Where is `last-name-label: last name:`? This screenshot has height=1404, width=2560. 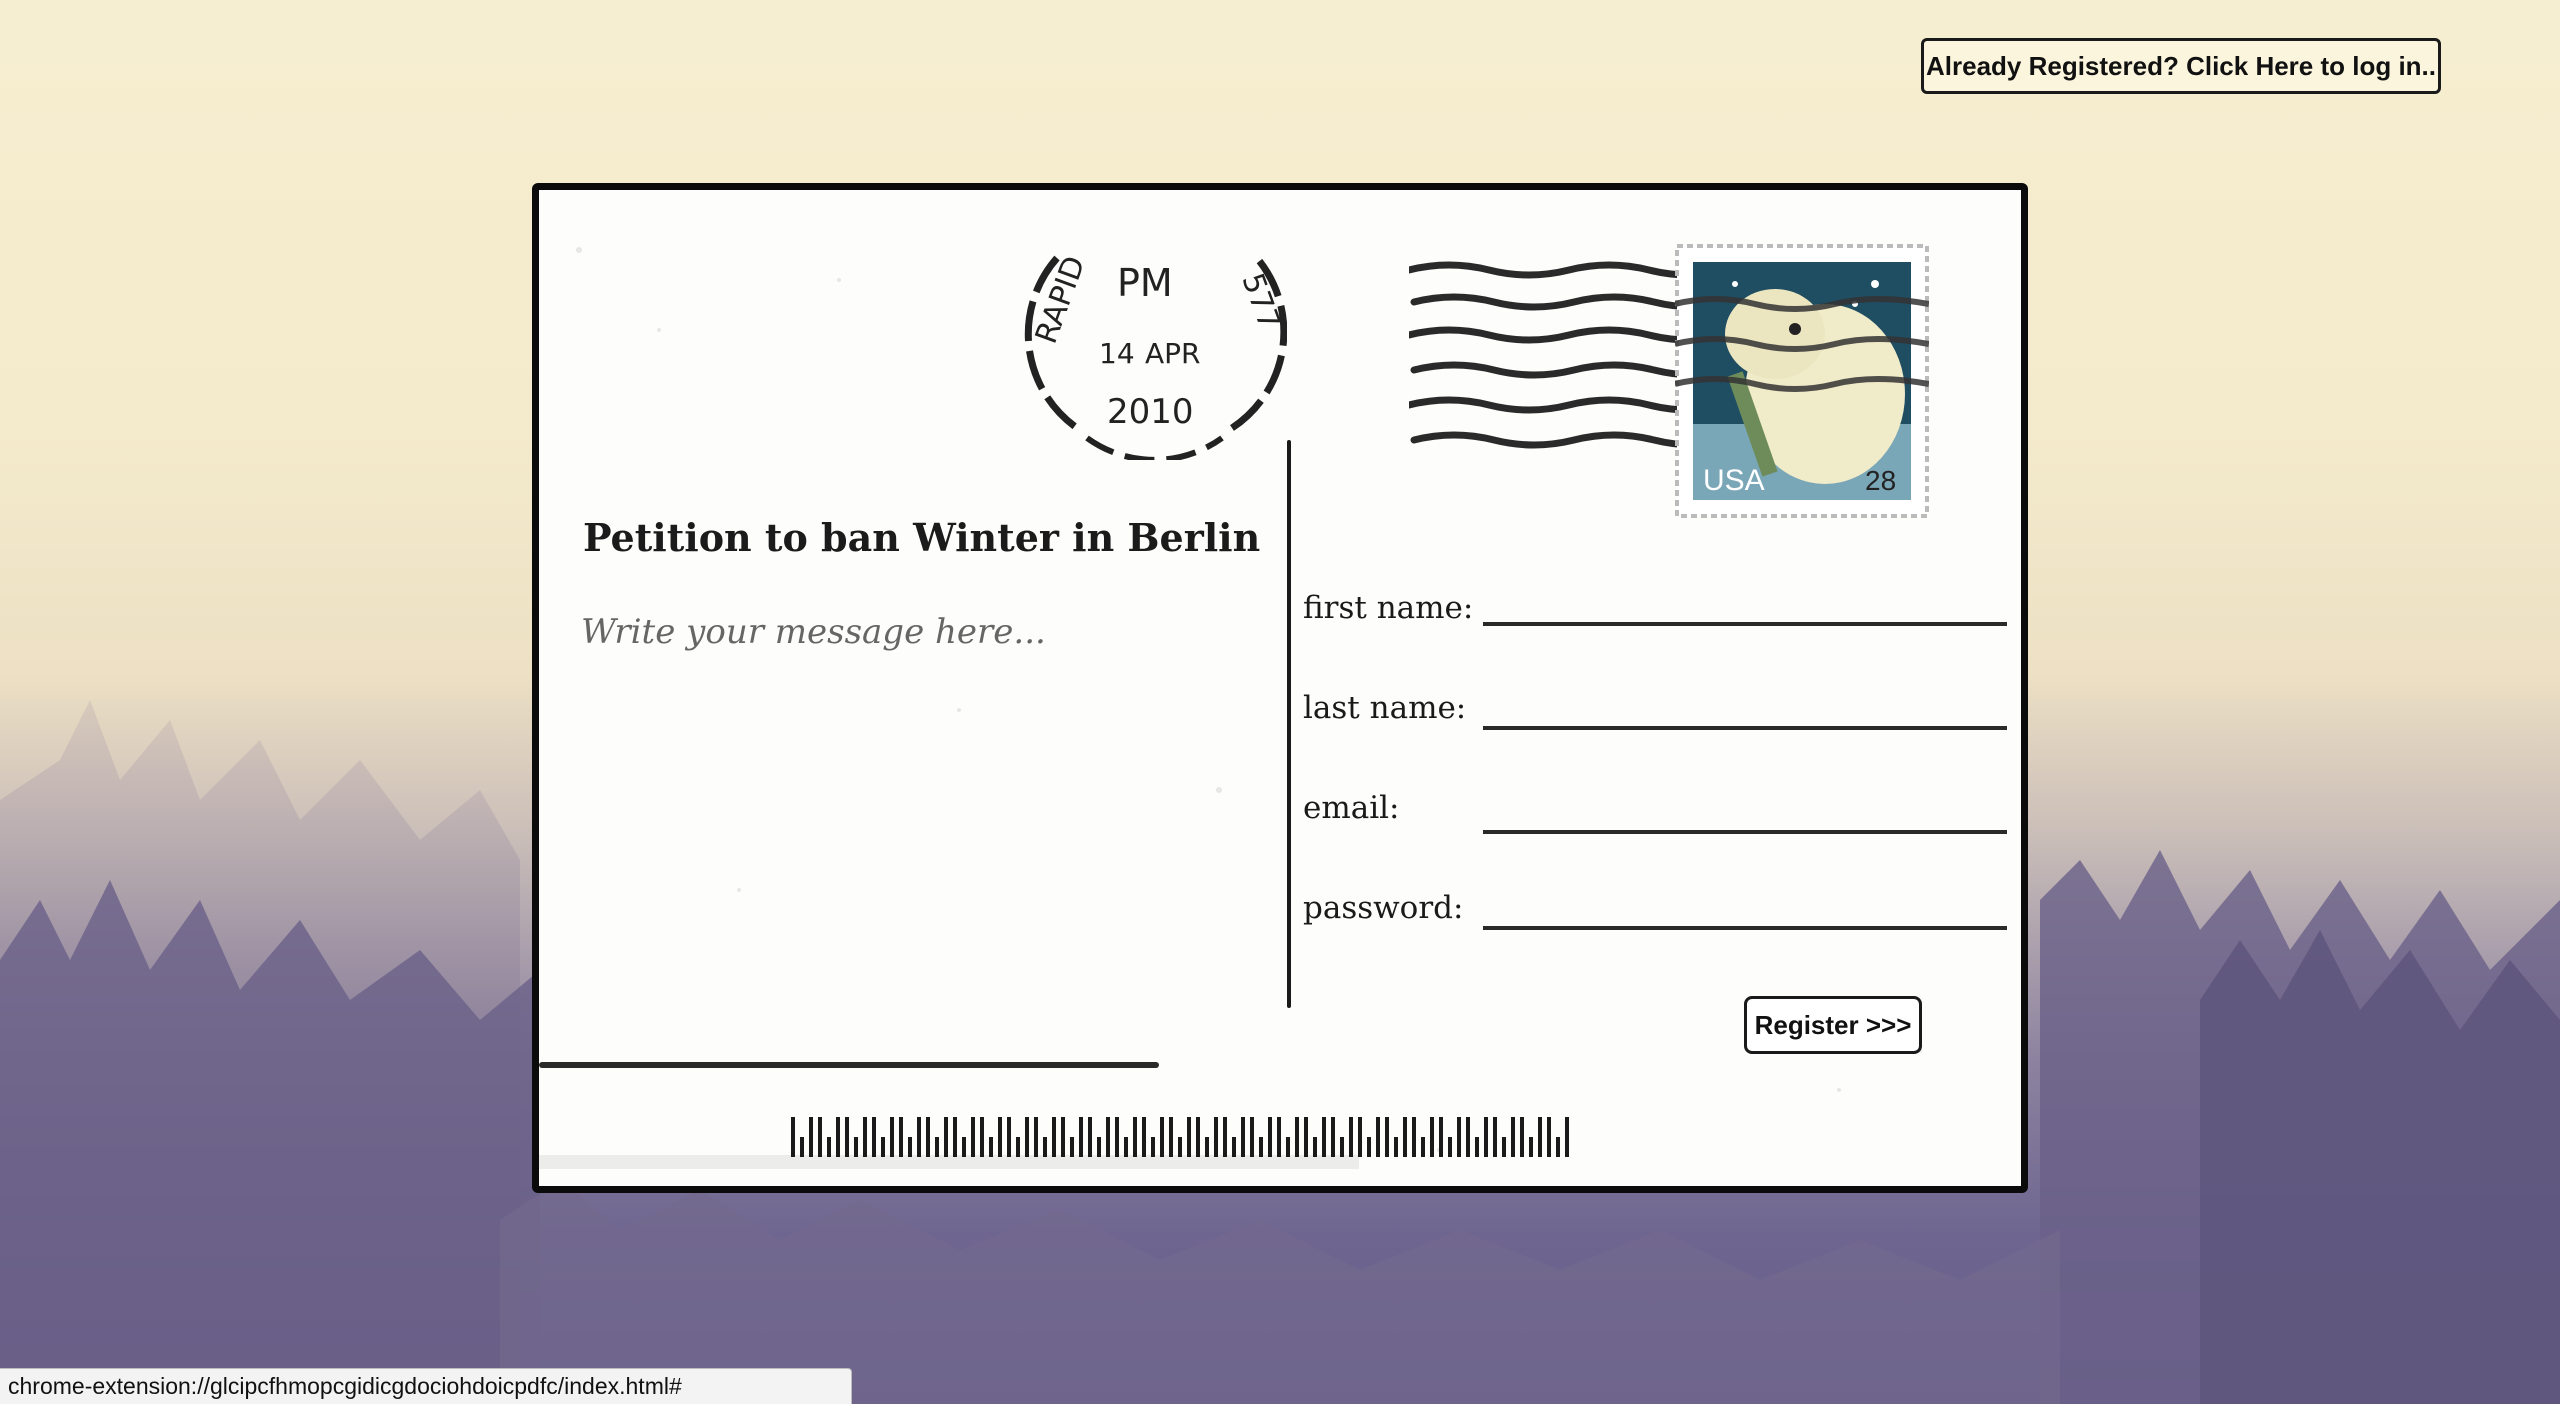 last-name-label: last name: is located at coordinates (1385, 708).